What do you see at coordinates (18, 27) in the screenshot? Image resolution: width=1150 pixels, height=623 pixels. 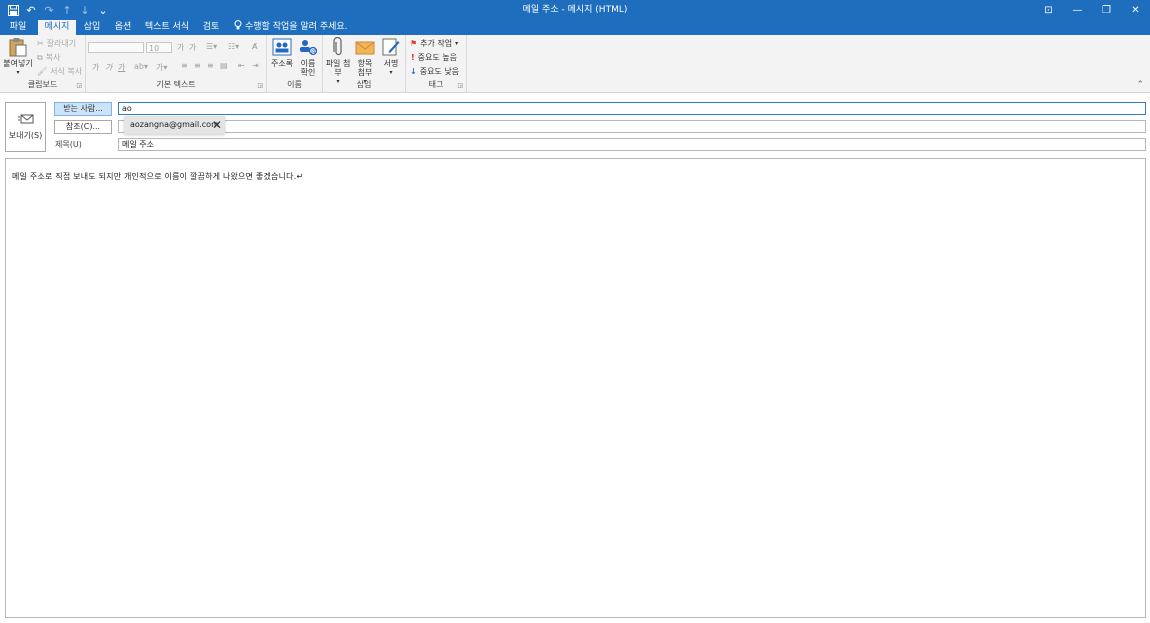 I see `tab-file: 파일` at bounding box center [18, 27].